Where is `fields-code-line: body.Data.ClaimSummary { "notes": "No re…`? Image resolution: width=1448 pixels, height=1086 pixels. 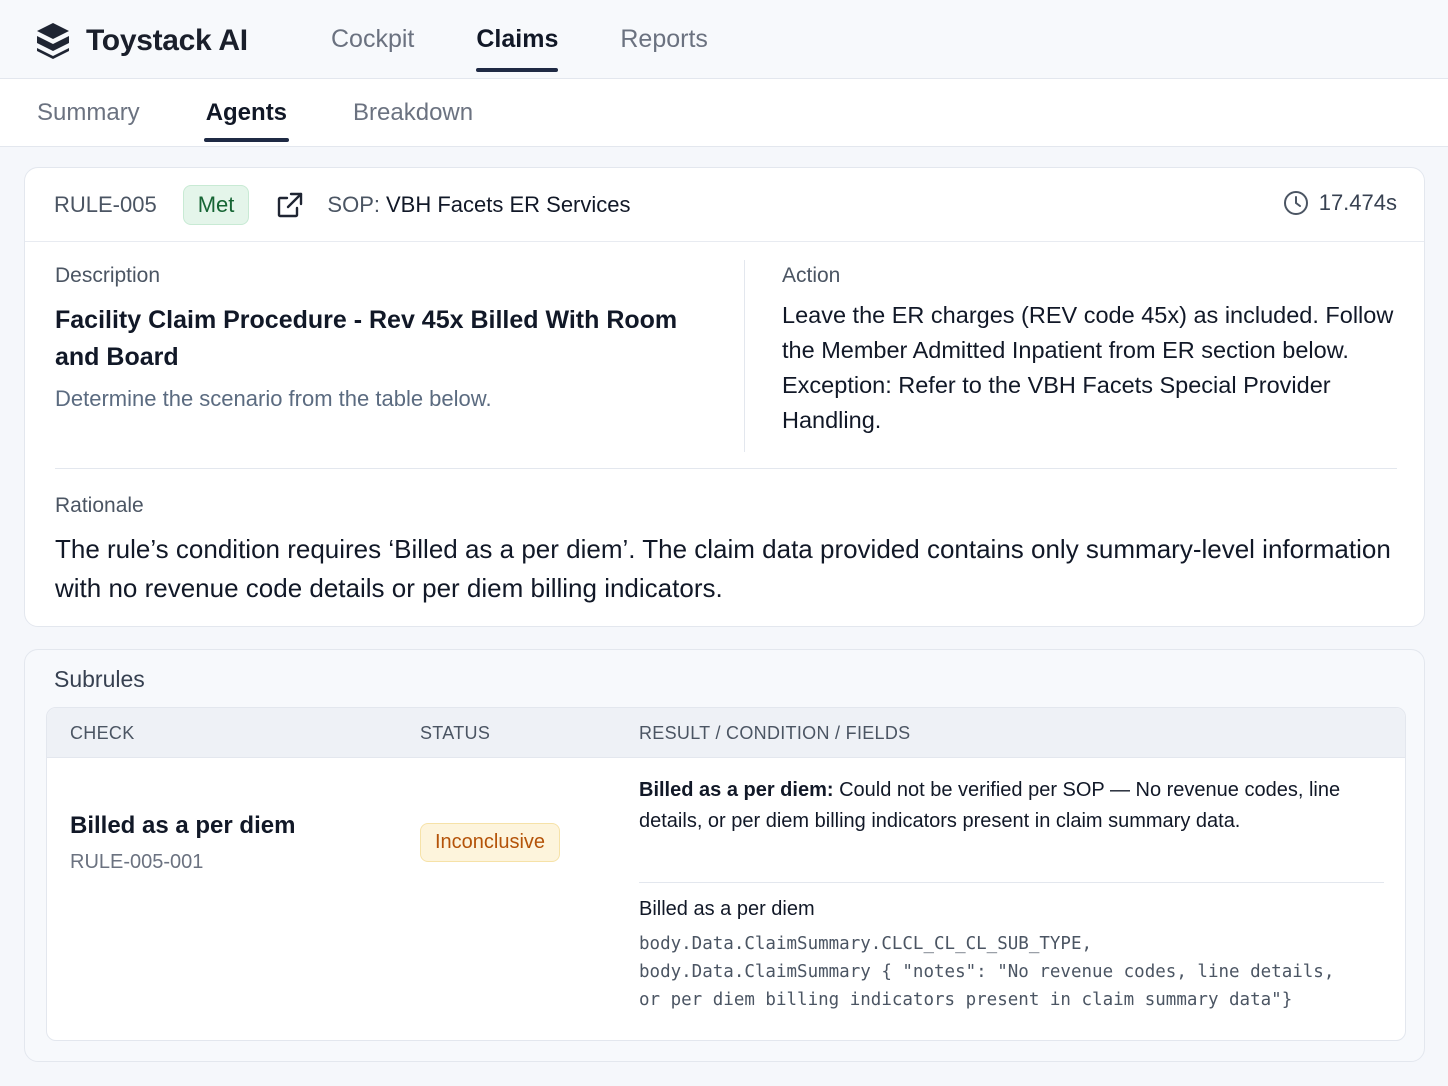
fields-code-line: body.Data.ClaimSummary { "notes": "No re… is located at coordinates (987, 972).